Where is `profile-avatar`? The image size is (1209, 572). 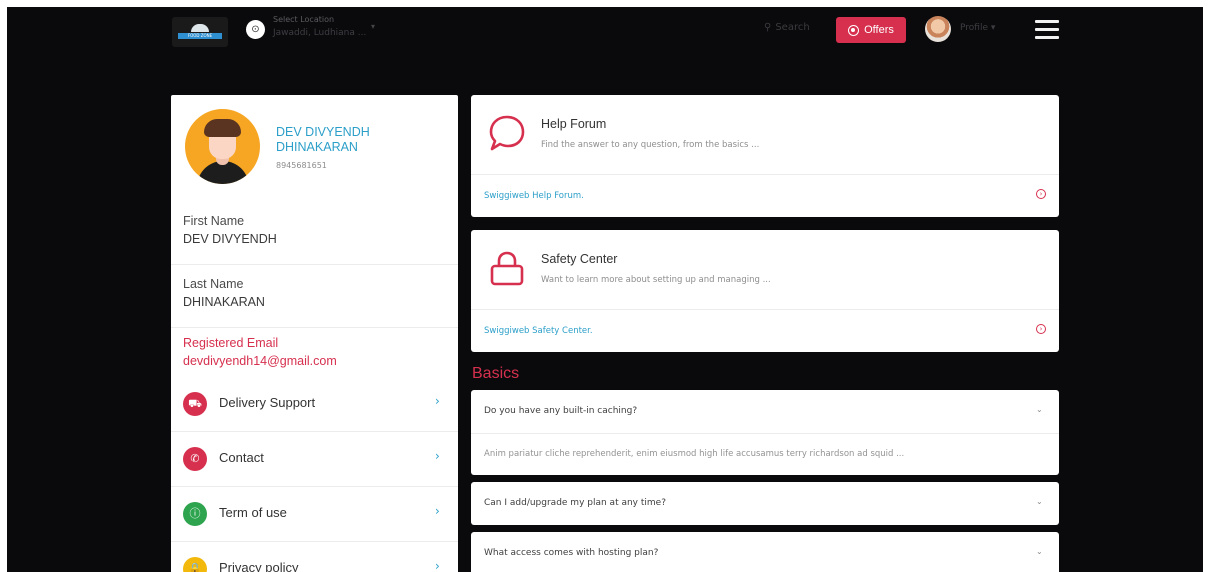
profile-avatar is located at coordinates (938, 29).